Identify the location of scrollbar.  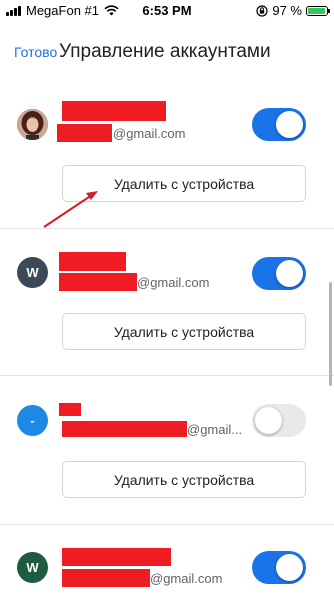
(330, 334).